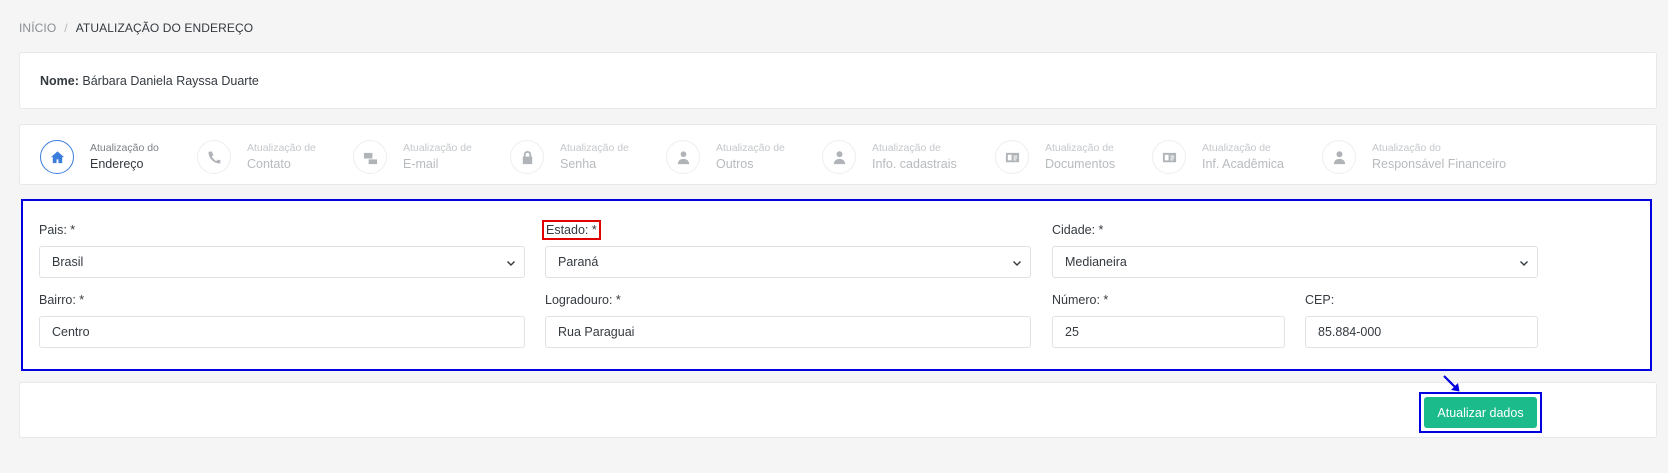  What do you see at coordinates (527, 157) in the screenshot?
I see `lock-icon` at bounding box center [527, 157].